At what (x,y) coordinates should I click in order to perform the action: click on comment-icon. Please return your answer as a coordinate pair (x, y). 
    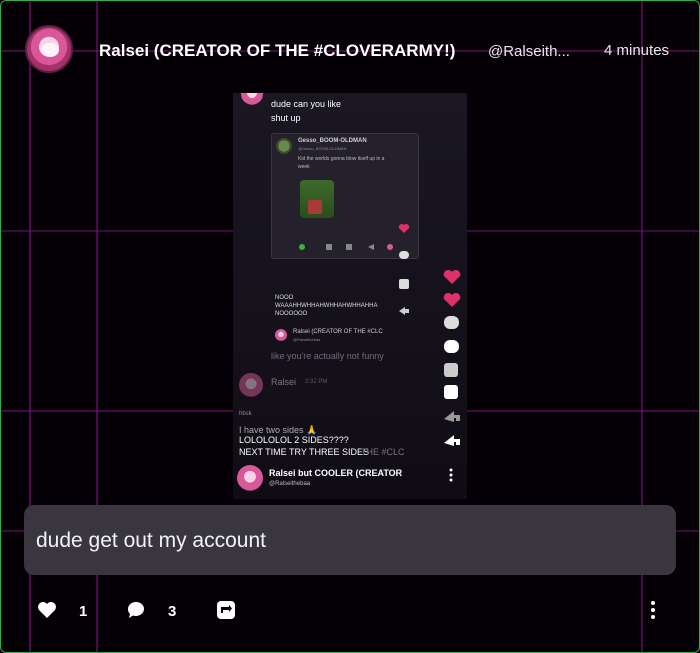
    Looking at the image, I should click on (136, 610).